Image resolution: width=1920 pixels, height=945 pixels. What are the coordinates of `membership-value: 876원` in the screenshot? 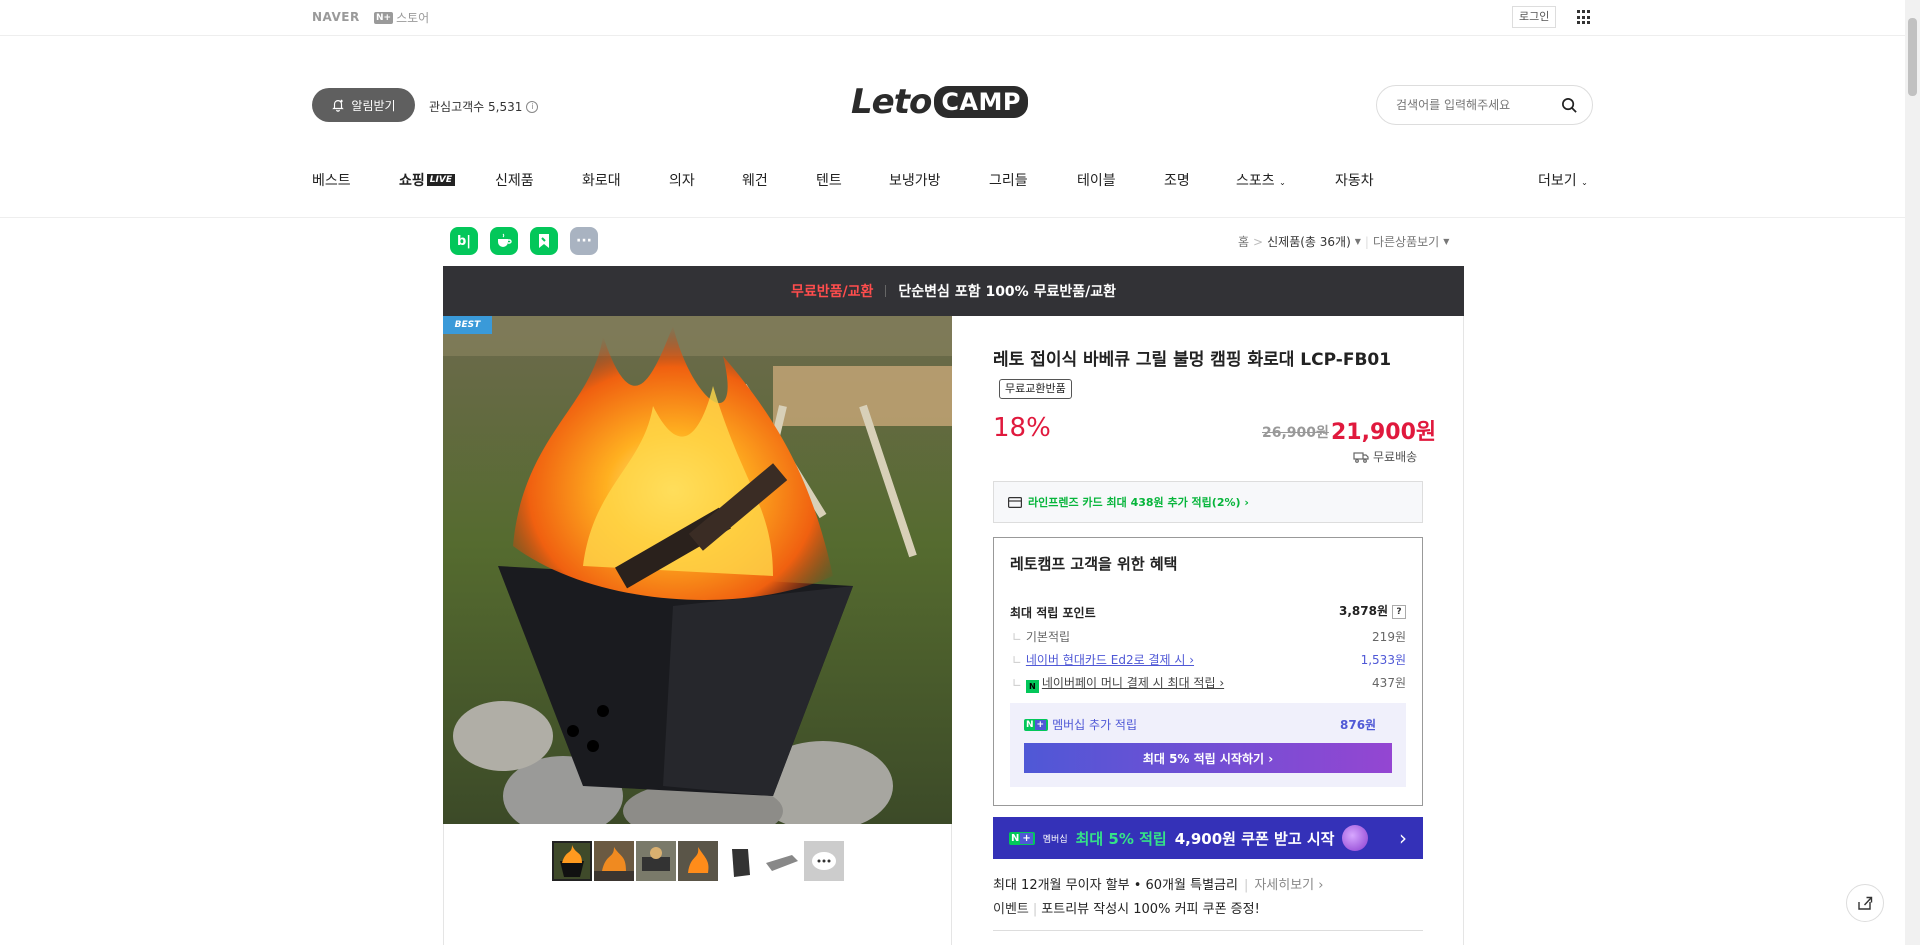 It's located at (1358, 725).